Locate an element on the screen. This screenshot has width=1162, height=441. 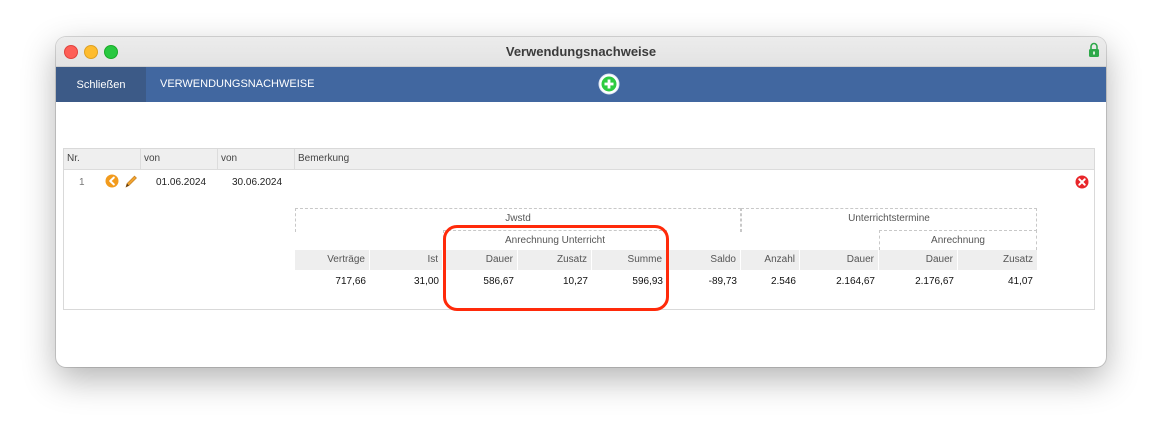
column-dauer-termine: Dauer is located at coordinates (839, 260).